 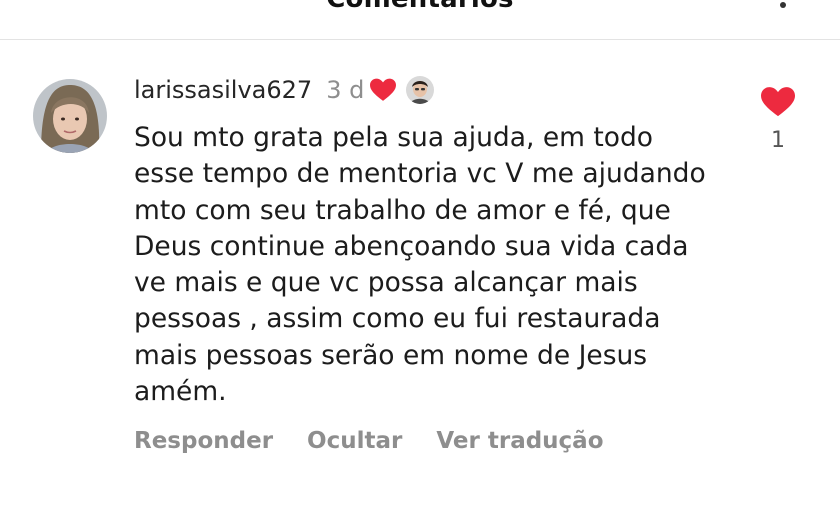 I want to click on comments-header: Comentários, so click(x=420, y=20).